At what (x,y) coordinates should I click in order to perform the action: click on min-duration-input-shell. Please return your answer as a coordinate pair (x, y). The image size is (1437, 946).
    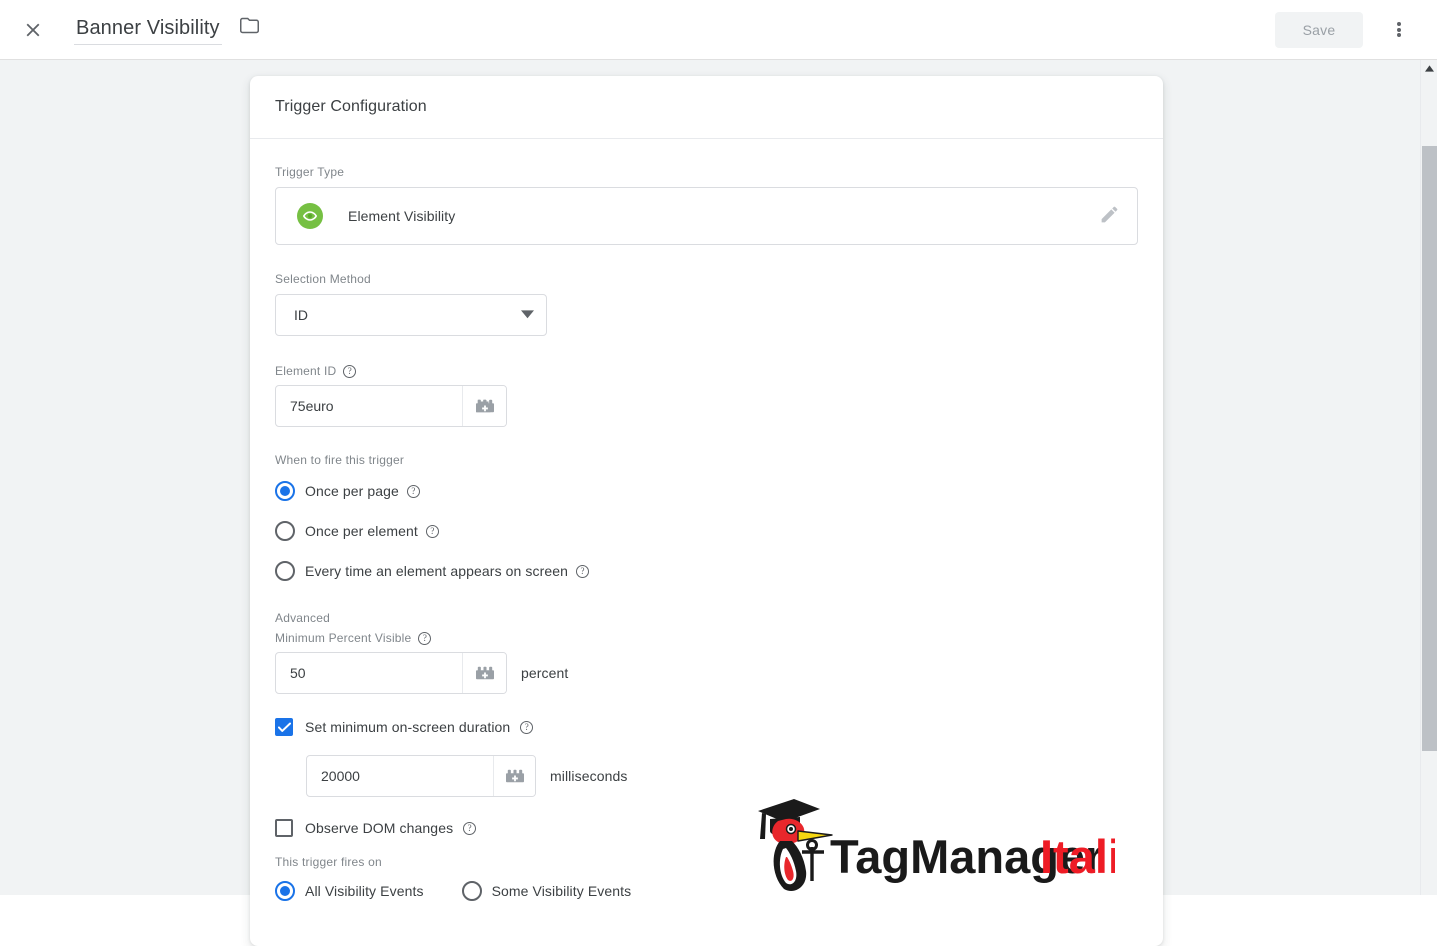
    Looking at the image, I should click on (421, 776).